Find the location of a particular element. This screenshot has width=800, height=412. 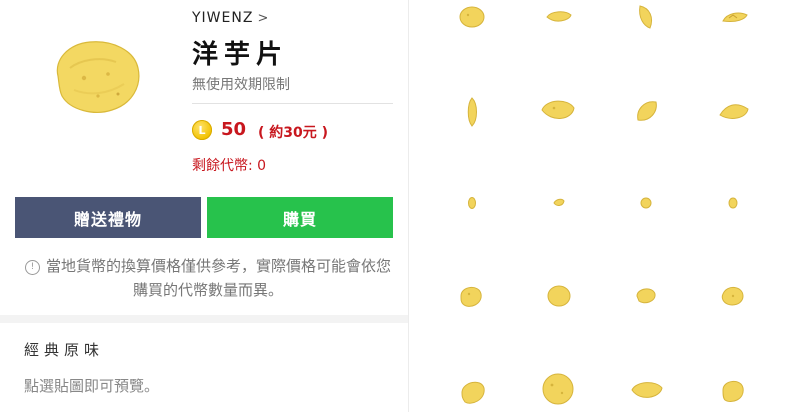

validity-text: 無使用效期限制 is located at coordinates (241, 85).